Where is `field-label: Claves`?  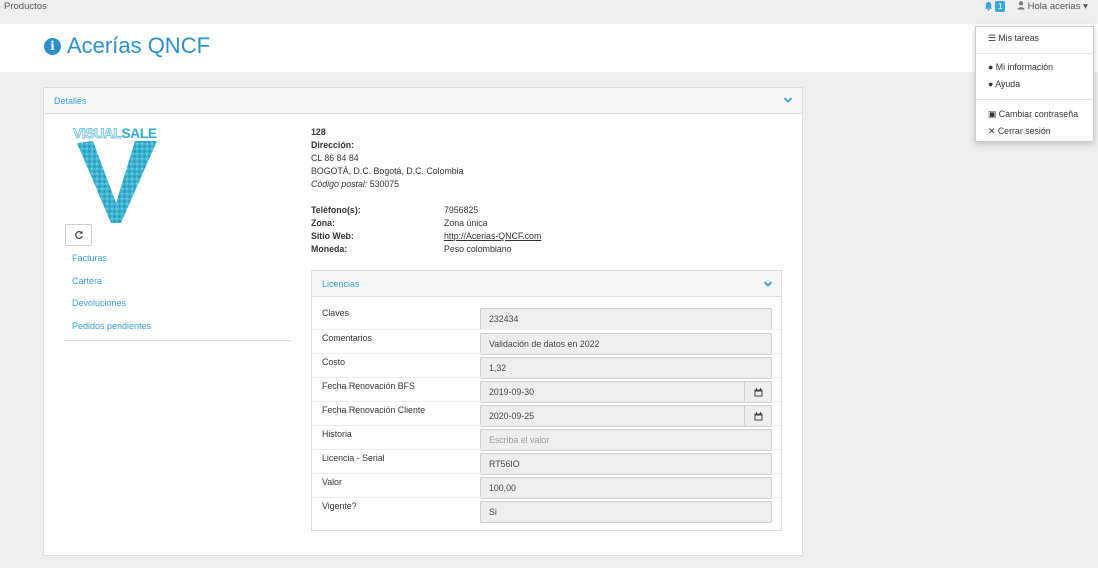 field-label: Claves is located at coordinates (335, 313).